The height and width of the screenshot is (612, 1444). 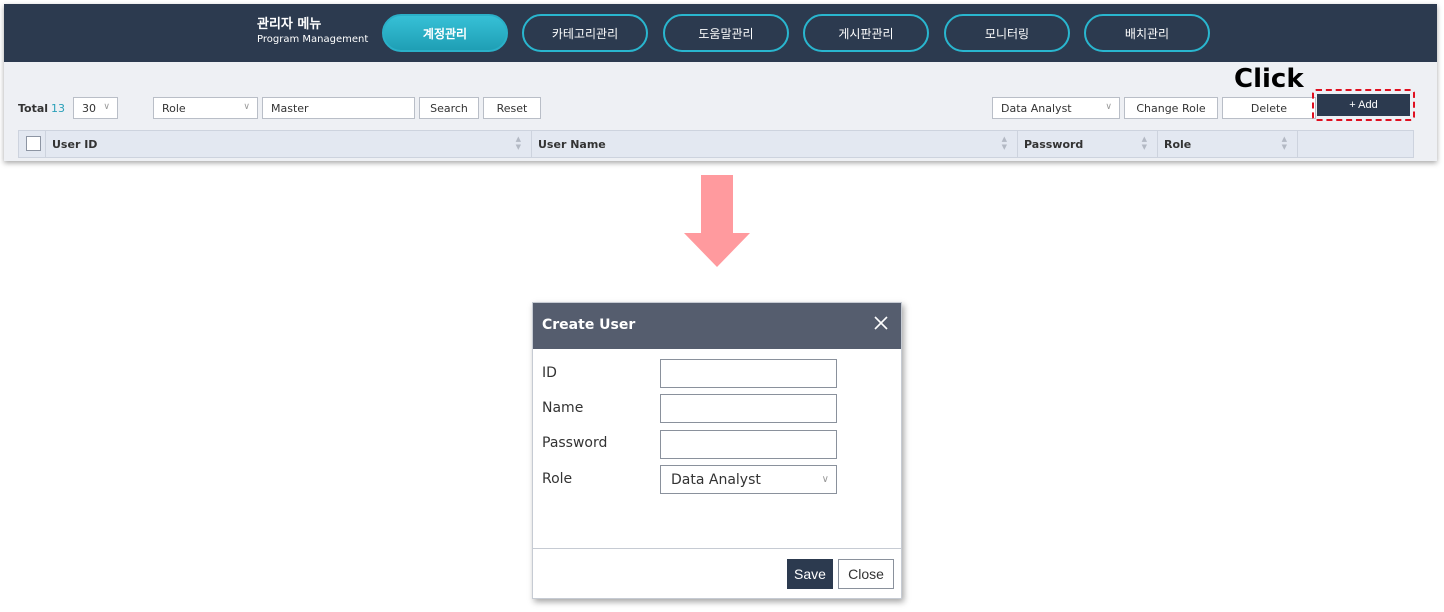 I want to click on column-label: User ID, so click(x=75, y=144).